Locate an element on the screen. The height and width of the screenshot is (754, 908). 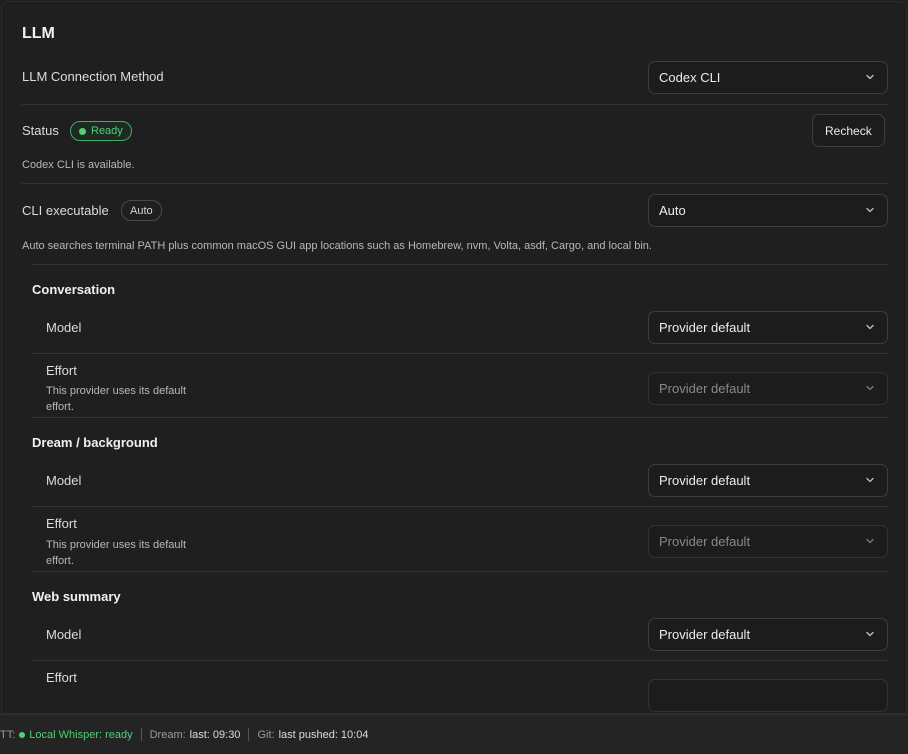
cli-executable-value: Auto is located at coordinates (672, 210).